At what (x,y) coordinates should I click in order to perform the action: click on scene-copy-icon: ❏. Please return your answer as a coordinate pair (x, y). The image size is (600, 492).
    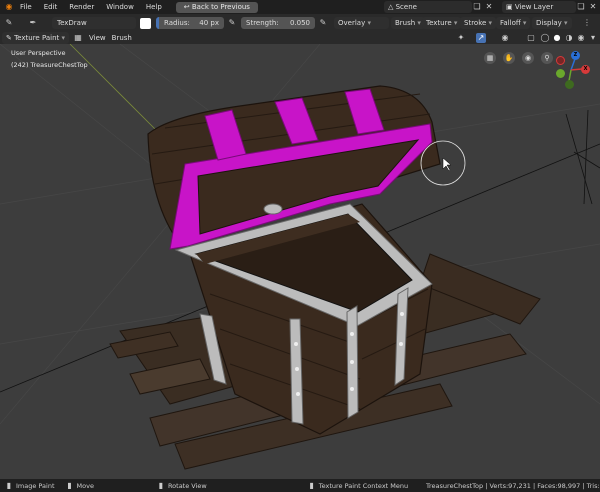
    Looking at the image, I should click on (477, 7).